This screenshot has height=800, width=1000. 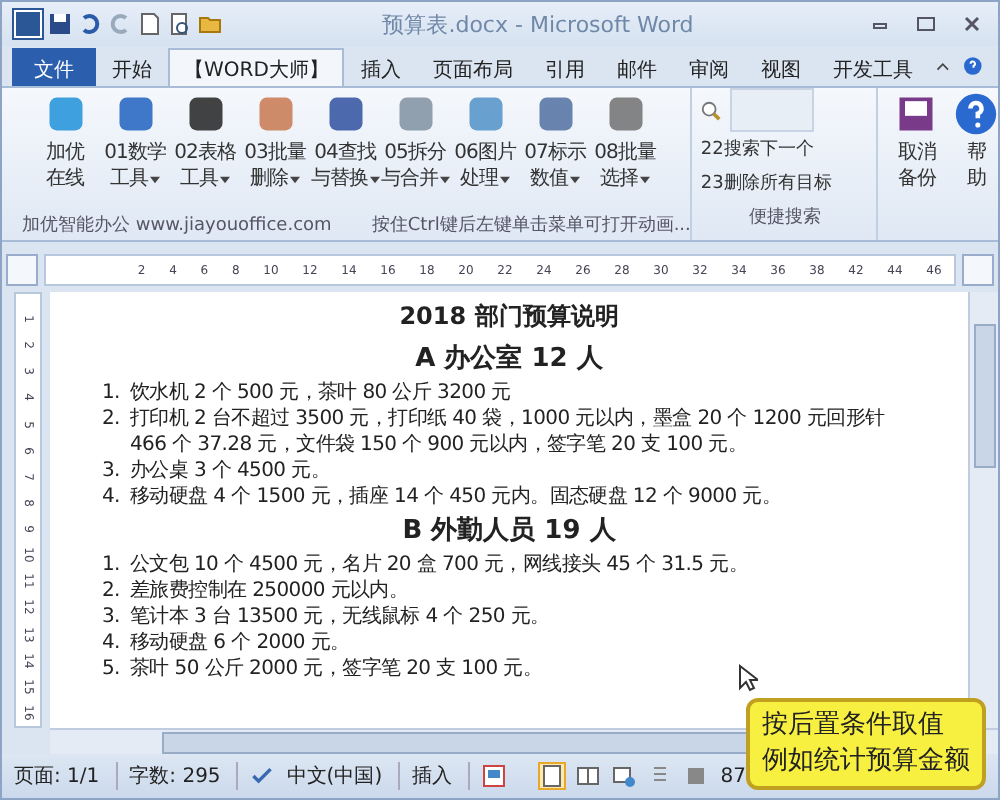 What do you see at coordinates (509, 358) in the screenshot?
I see `section-heading: A 办公室 12 人` at bounding box center [509, 358].